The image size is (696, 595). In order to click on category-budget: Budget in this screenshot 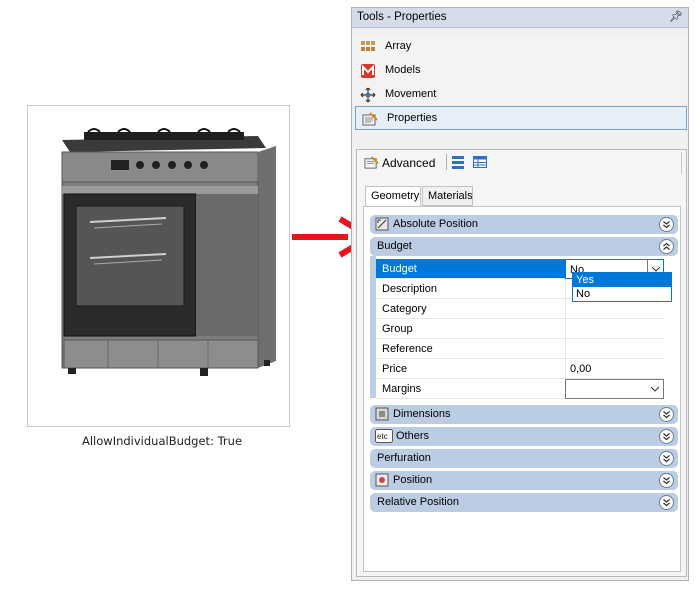, I will do `click(524, 246)`.